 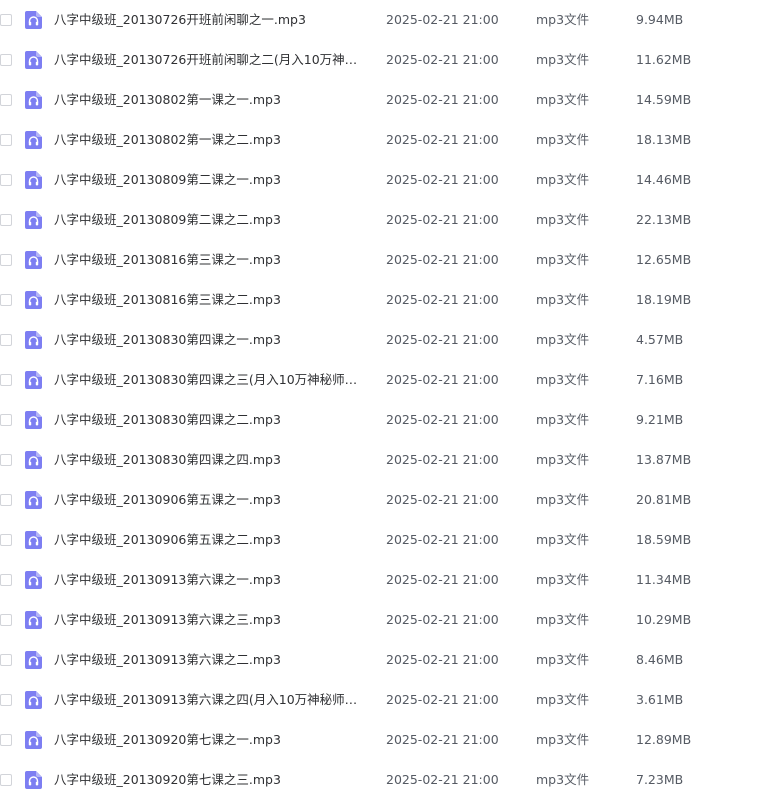 I want to click on file-name: 八字中级班_20130913第六课之二.mp3, so click(x=210, y=660).